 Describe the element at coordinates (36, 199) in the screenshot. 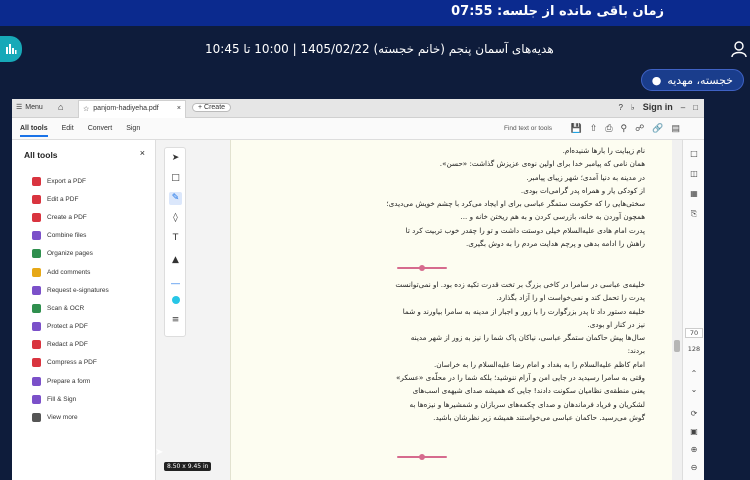

I see `edit-icon` at that location.